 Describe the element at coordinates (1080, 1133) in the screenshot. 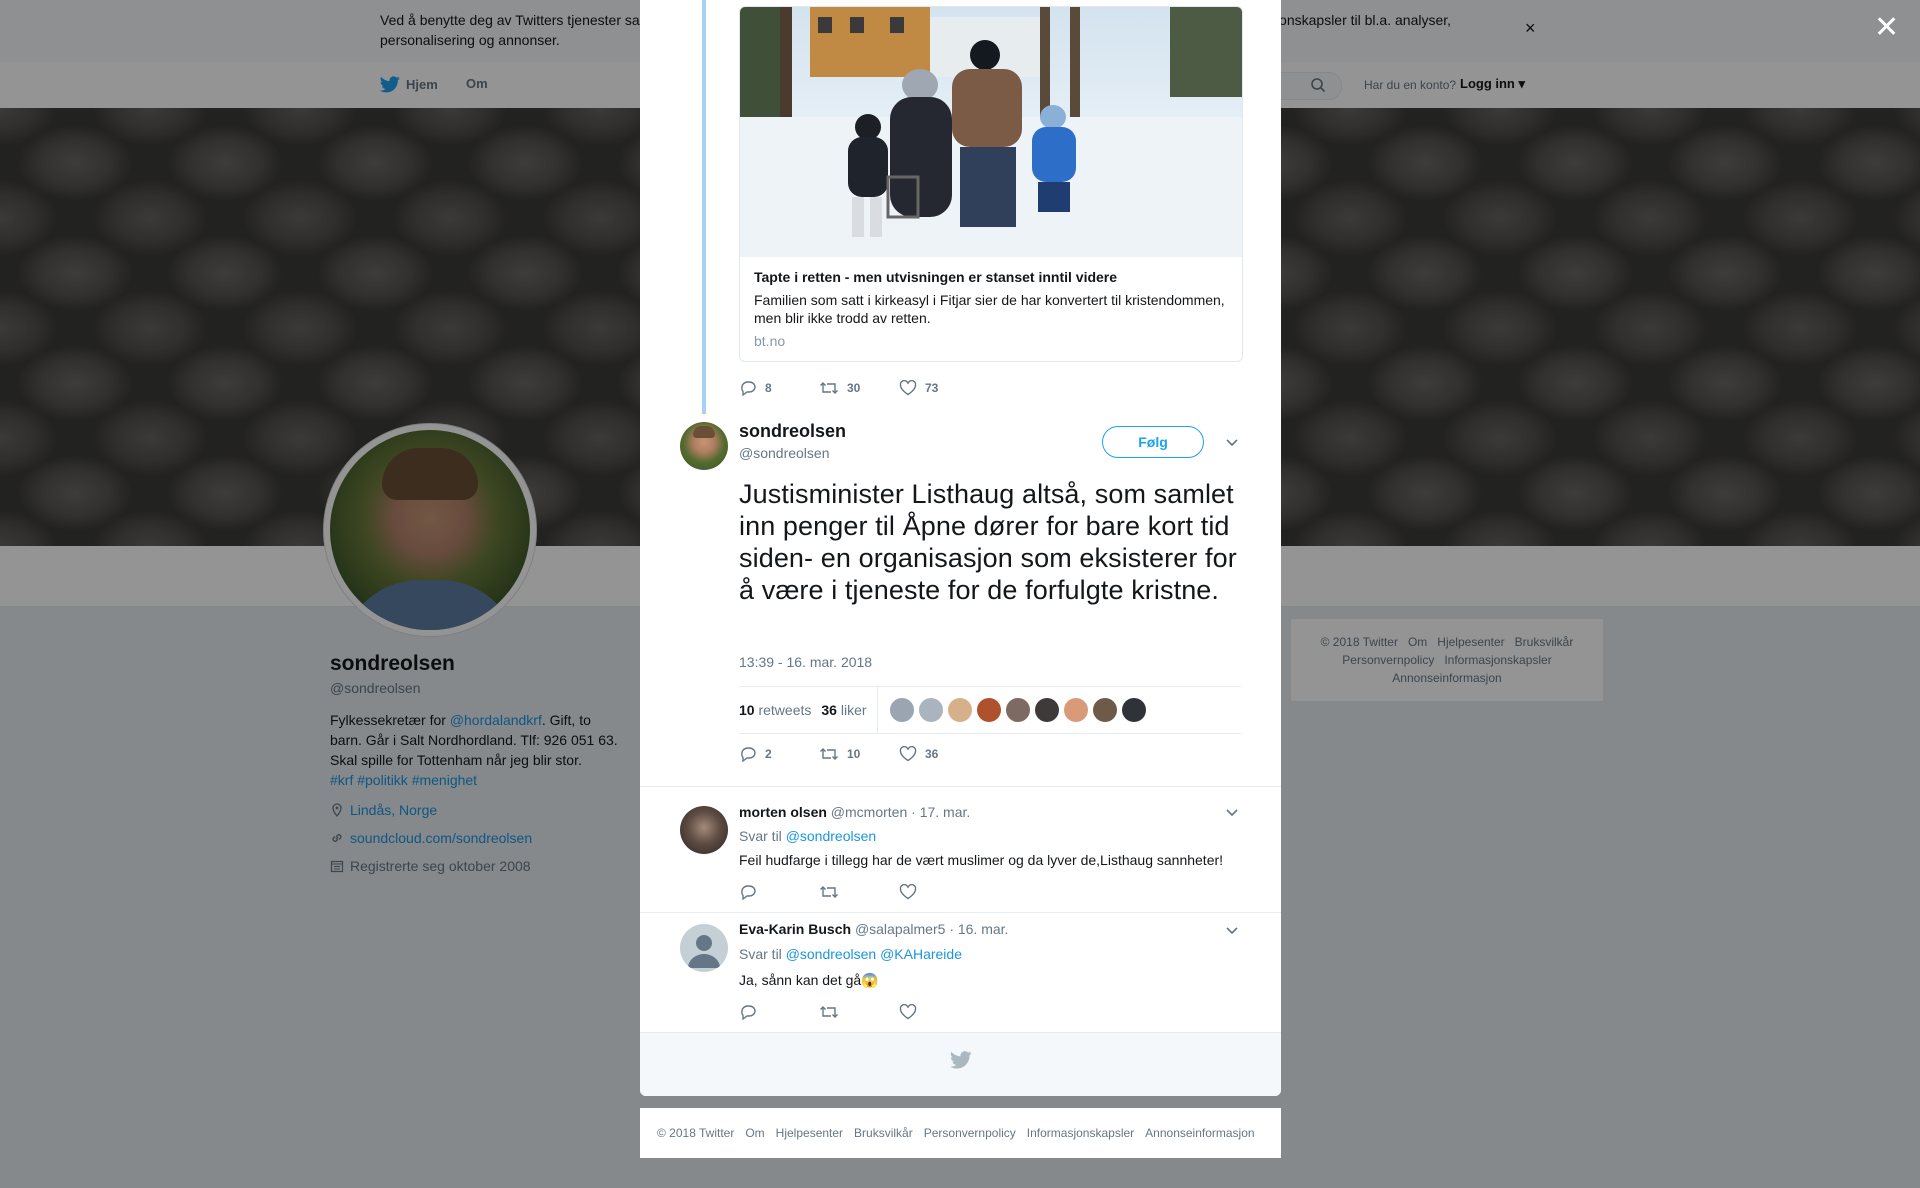

I see `footer-link-cookies: Informasjonskapsler` at that location.